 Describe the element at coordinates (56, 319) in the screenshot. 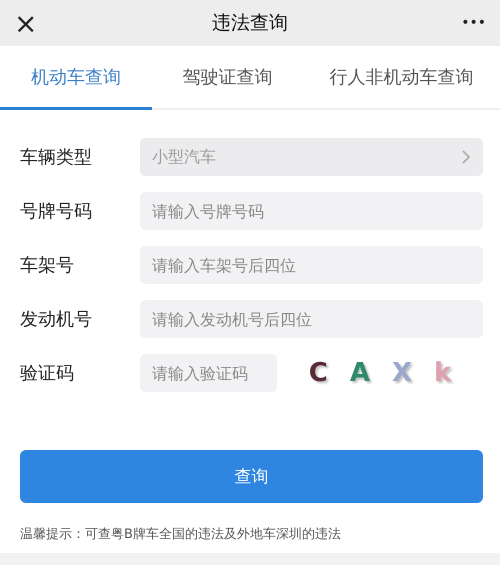

I see `field-label: 发动机号` at that location.